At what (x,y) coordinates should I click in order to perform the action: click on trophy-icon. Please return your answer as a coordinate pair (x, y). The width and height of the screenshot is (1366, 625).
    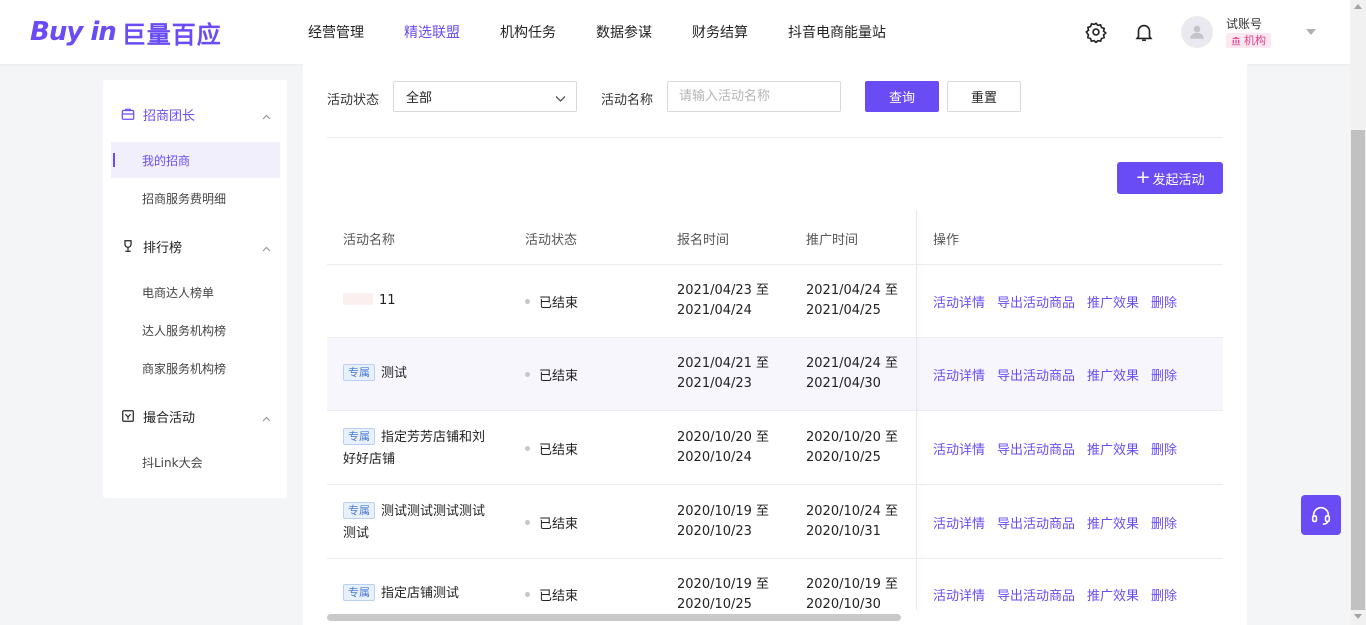
    Looking at the image, I should click on (128, 246).